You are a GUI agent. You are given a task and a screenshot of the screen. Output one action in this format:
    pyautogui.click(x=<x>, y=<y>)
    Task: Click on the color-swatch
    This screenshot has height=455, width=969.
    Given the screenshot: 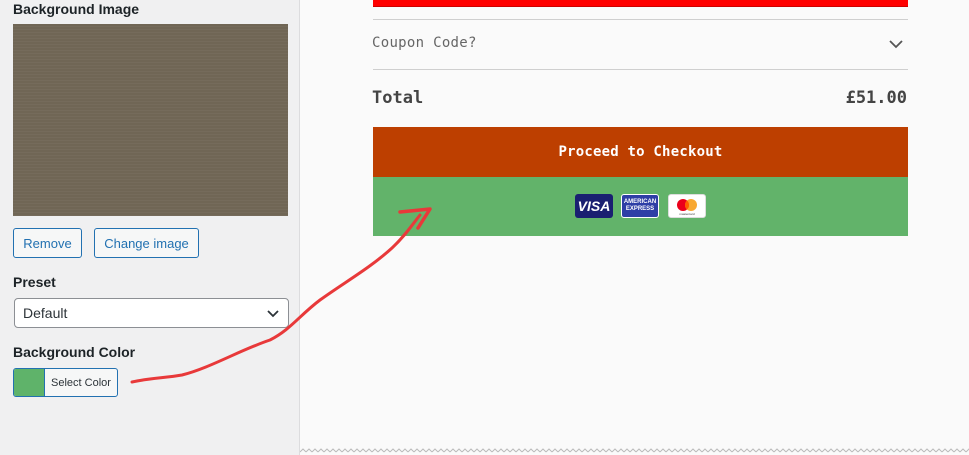 What is the action you would take?
    pyautogui.click(x=29, y=382)
    